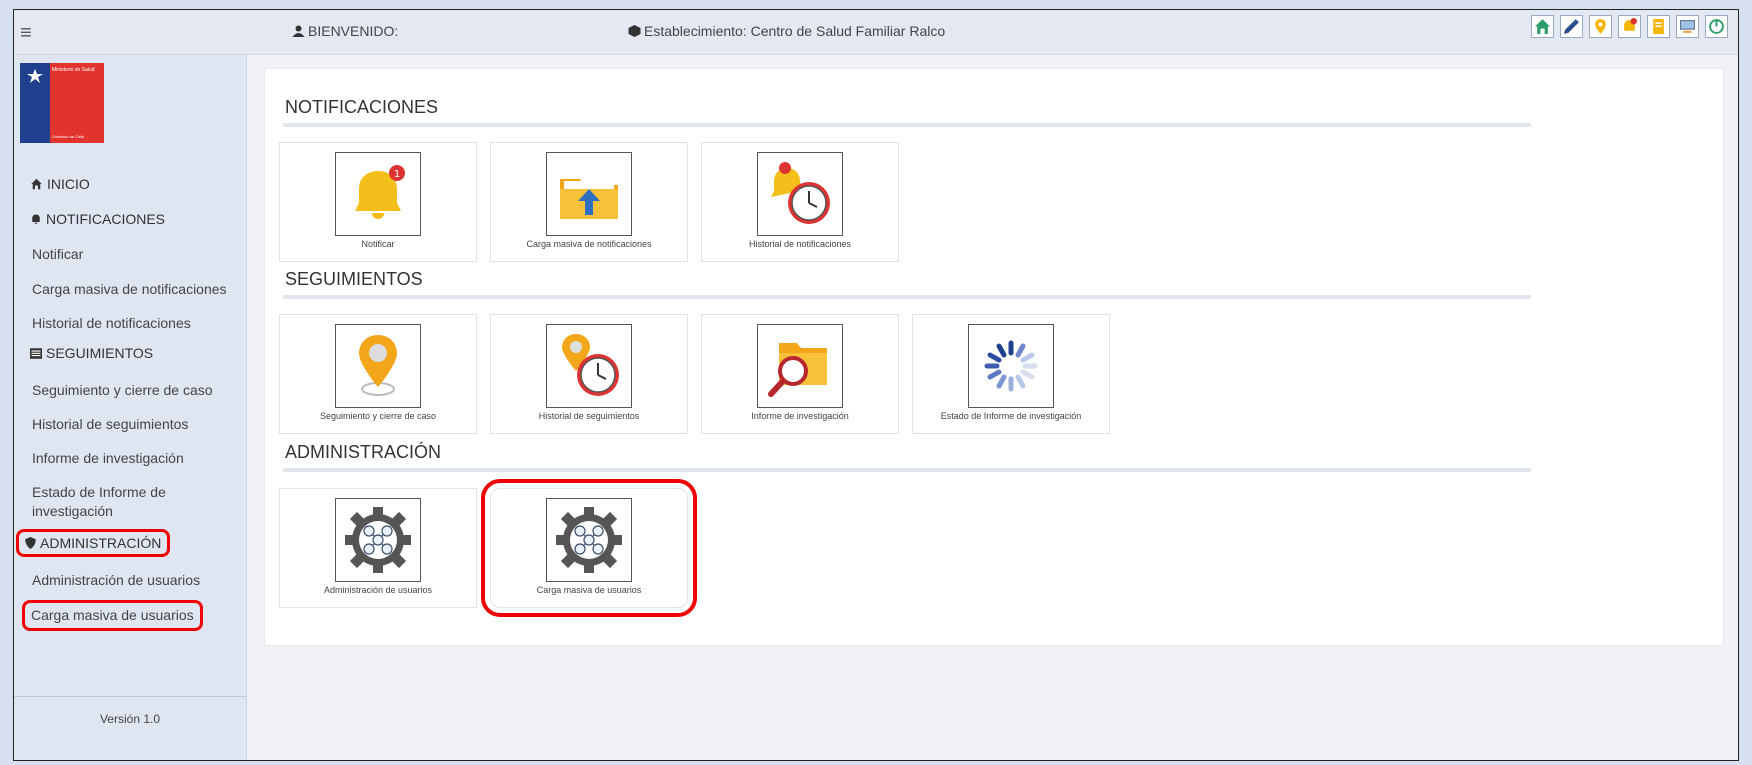 This screenshot has height=765, width=1752. I want to click on sidebar-item-seguimiento-cierre: Seguimiento y cierre de caso, so click(134, 390).